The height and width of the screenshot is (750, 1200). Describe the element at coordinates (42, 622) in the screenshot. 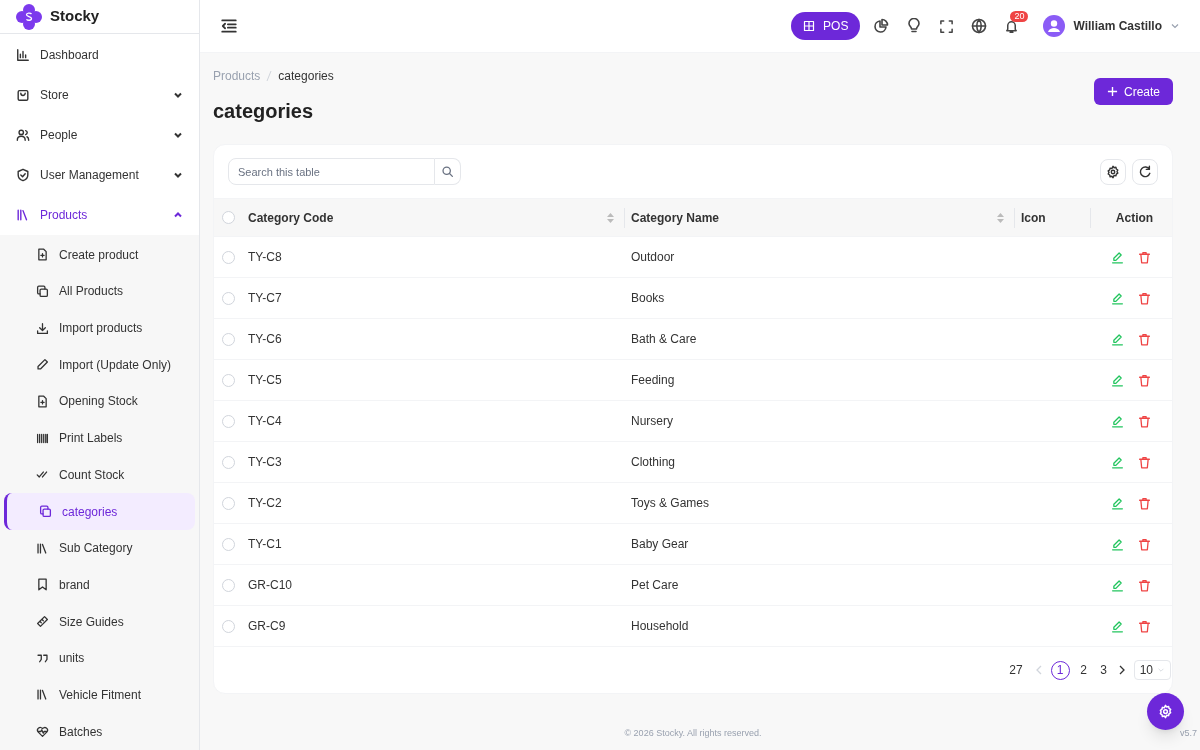

I see `ruler-icon` at that location.